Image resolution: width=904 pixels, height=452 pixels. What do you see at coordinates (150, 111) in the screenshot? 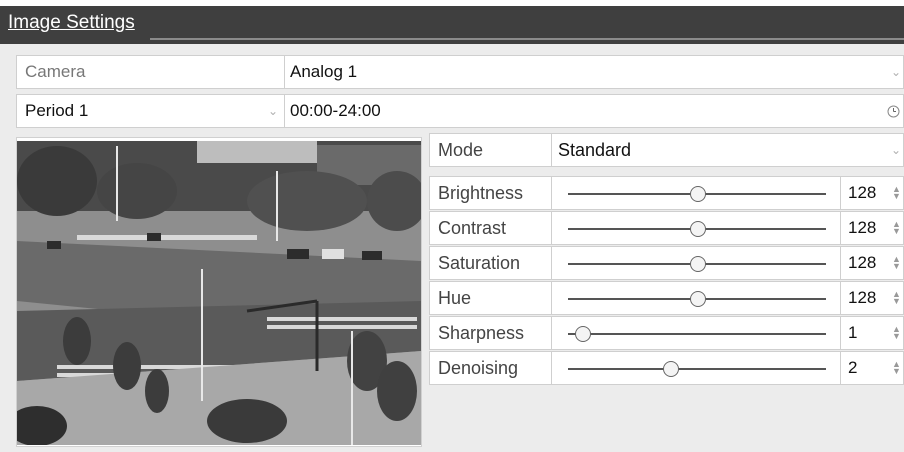
I see `period-select: Period 1 ⌄` at bounding box center [150, 111].